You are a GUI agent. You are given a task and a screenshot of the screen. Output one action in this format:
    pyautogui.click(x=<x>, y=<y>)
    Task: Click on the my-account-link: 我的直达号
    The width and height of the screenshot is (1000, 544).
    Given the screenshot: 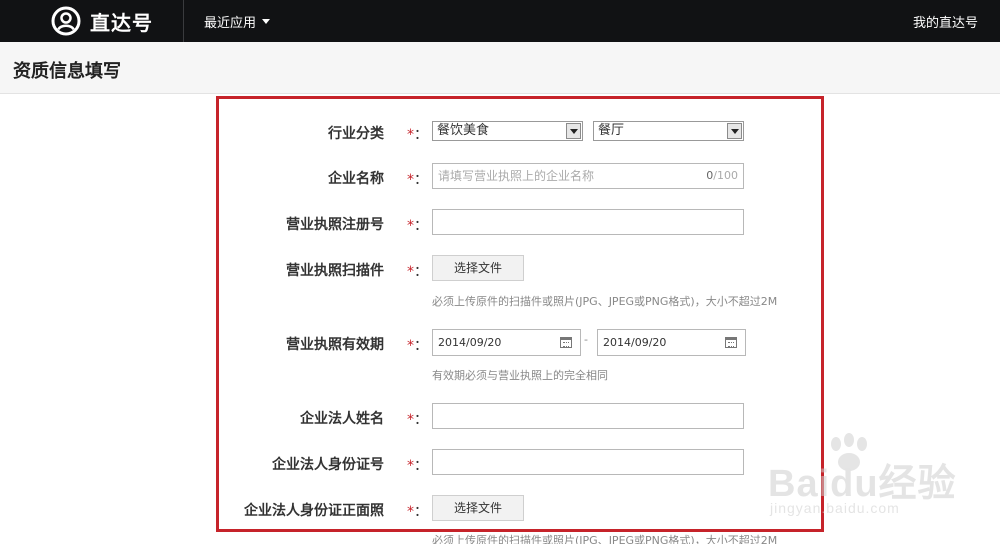 What is the action you would take?
    pyautogui.click(x=945, y=21)
    